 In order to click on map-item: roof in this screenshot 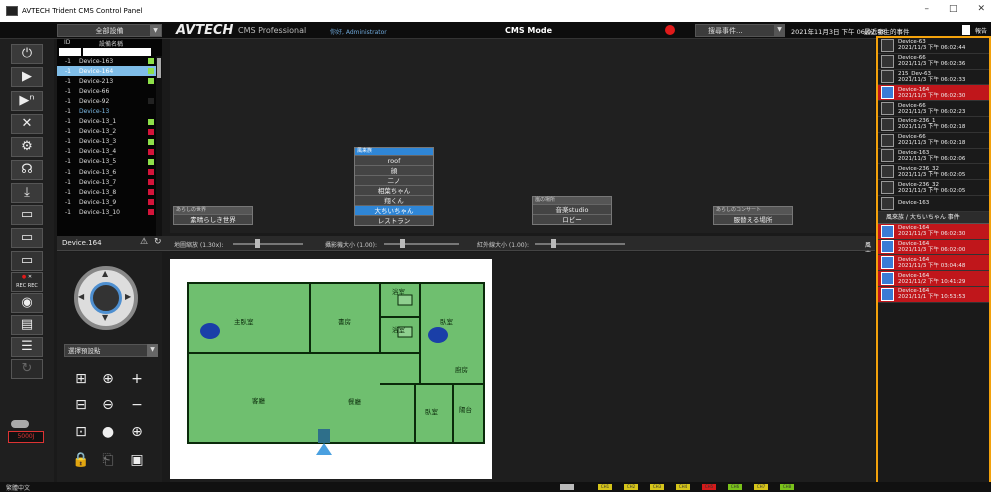, I will do `click(394, 160)`.